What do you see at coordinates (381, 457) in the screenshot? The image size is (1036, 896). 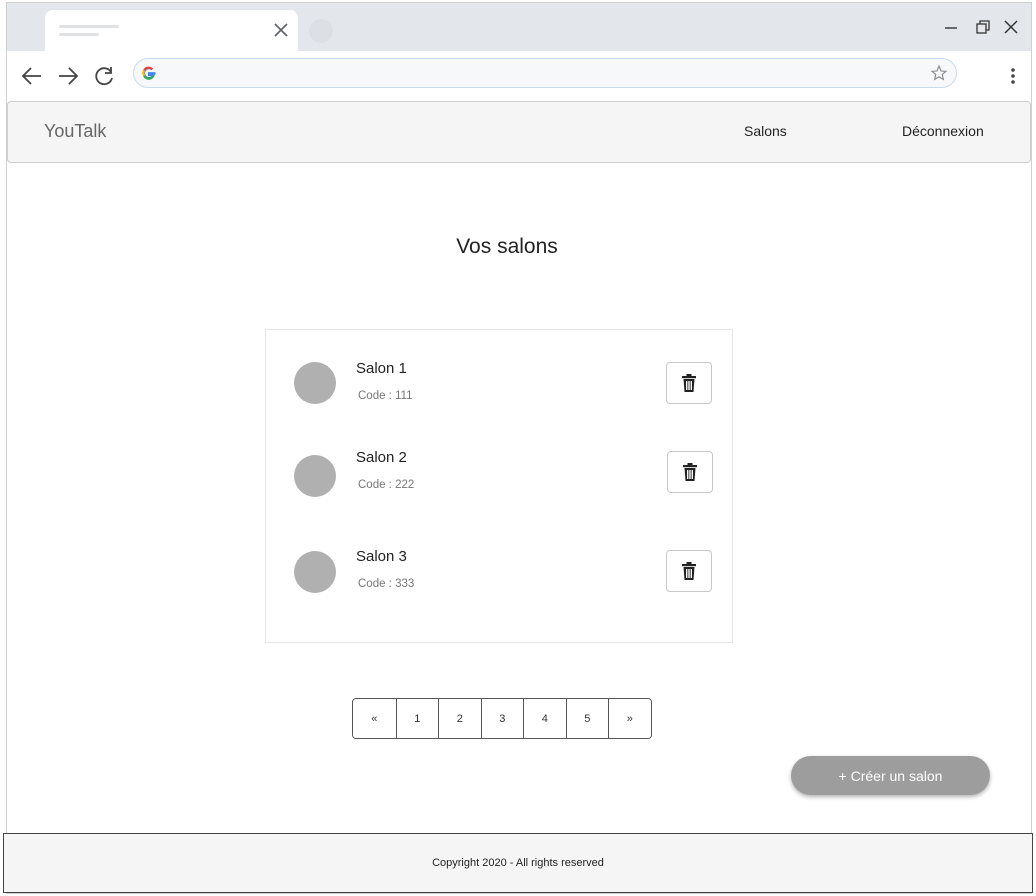 I see `salon-name: Salon 2` at bounding box center [381, 457].